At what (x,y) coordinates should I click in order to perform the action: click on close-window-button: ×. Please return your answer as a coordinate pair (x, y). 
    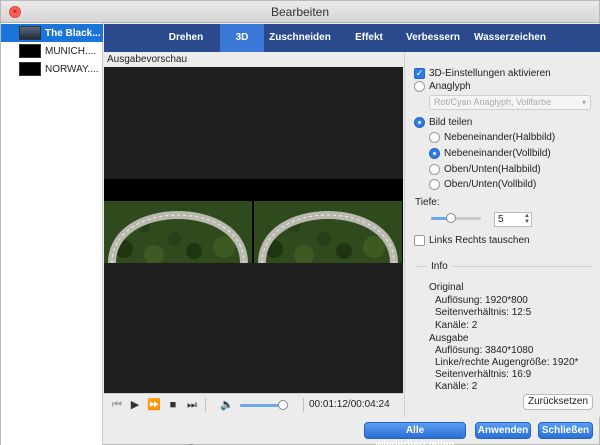
    Looking at the image, I should click on (15, 12).